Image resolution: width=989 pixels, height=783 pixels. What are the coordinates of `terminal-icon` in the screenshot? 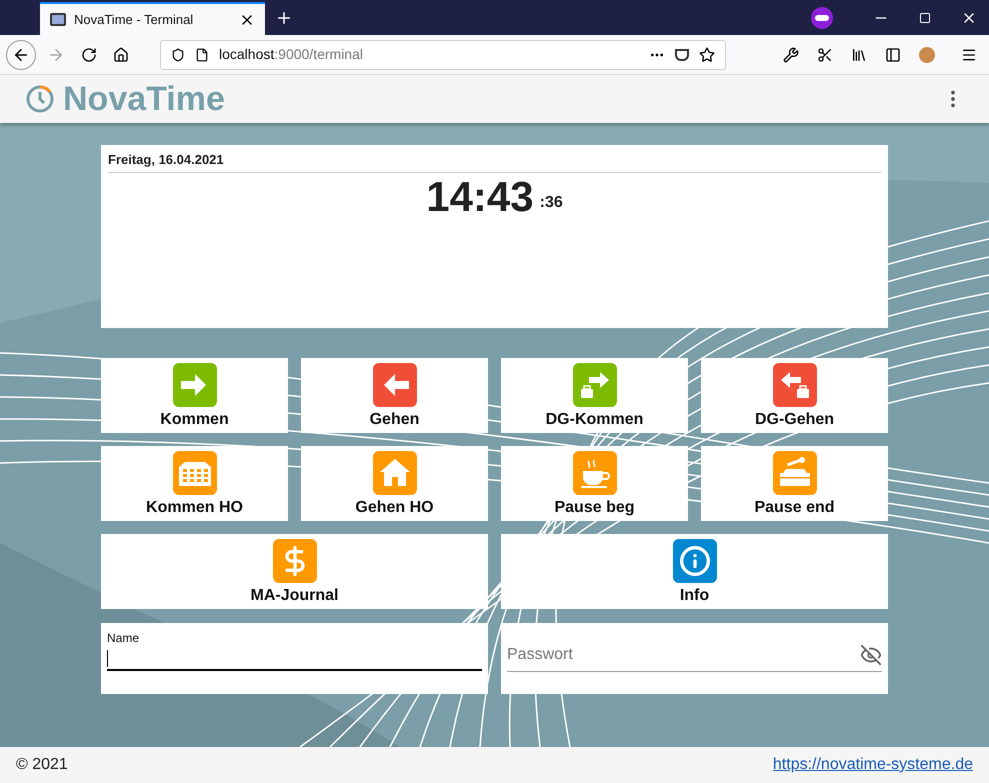 It's located at (58, 19).